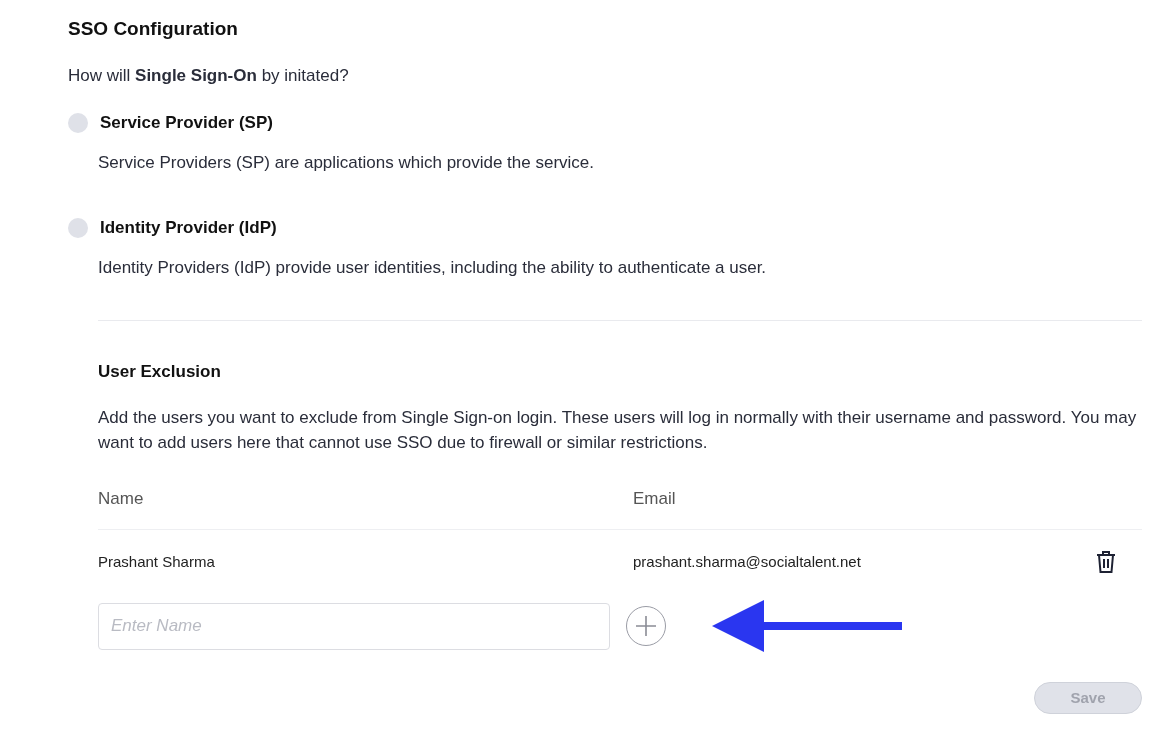 Image resolution: width=1164 pixels, height=736 pixels. Describe the element at coordinates (157, 562) in the screenshot. I see `table-cell-text: Prashant Sharma` at that location.